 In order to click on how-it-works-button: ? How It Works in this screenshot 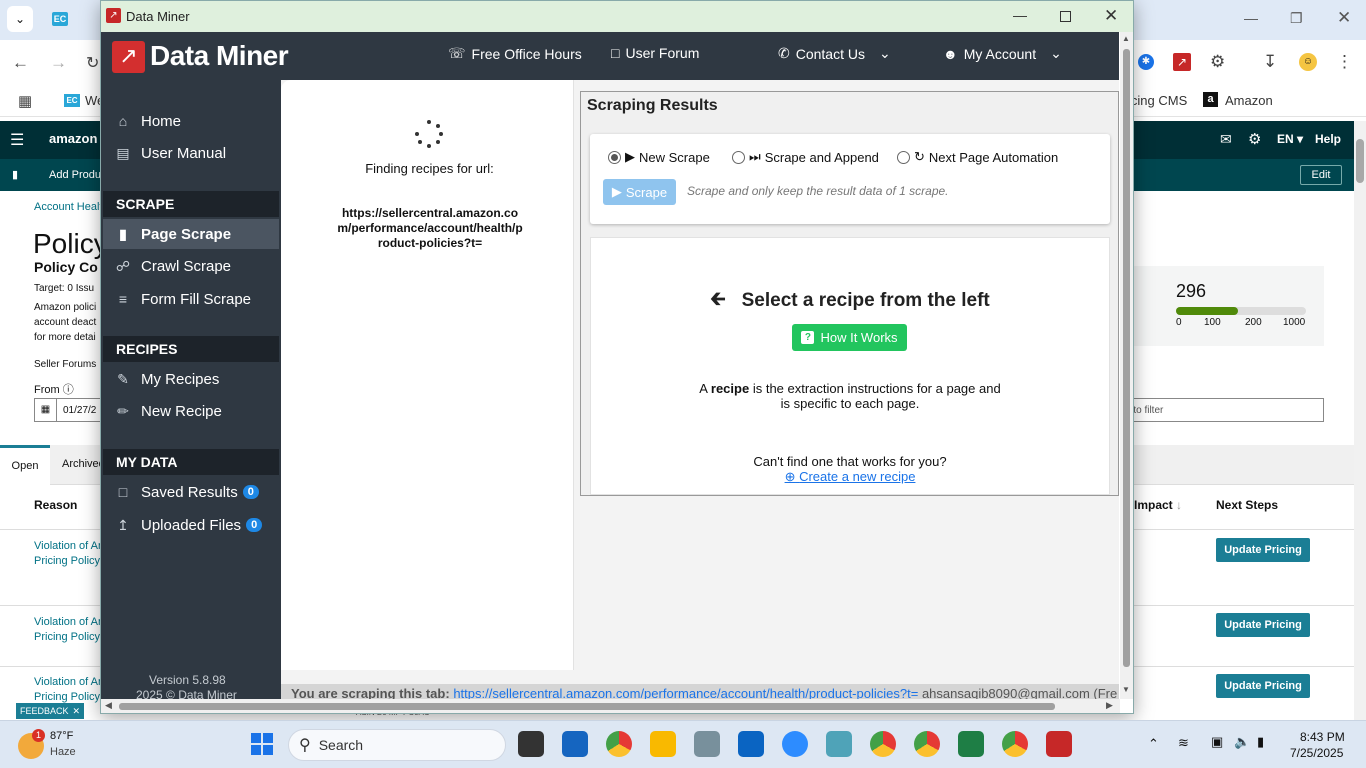, I will do `click(849, 337)`.